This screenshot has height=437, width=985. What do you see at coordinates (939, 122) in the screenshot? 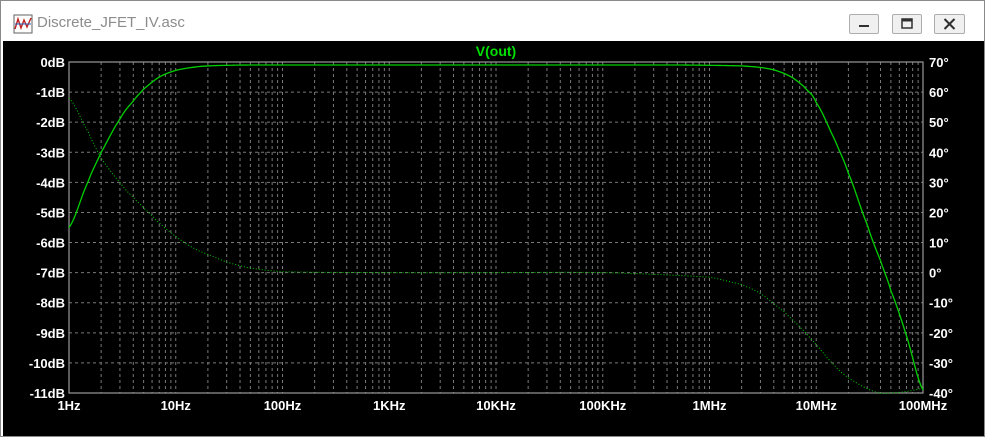
I see `y-right-tick-label: 50°` at bounding box center [939, 122].